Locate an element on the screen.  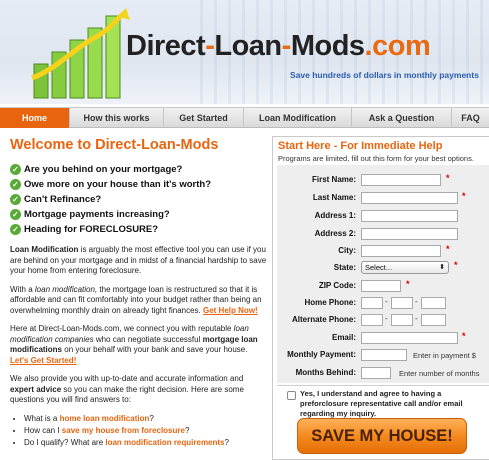
home-loan-modification-link: home loan modification is located at coordinates (105, 418).